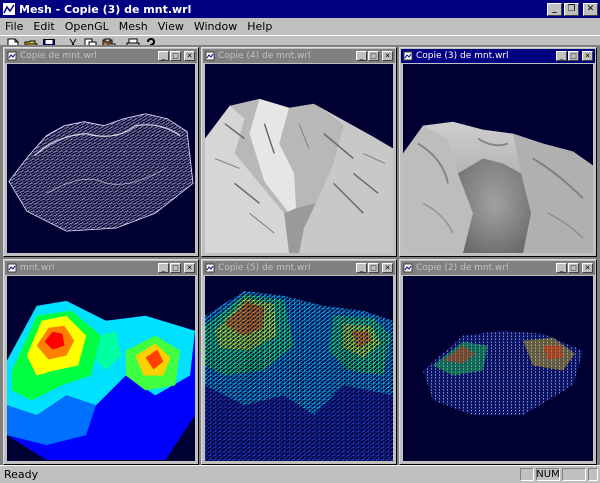 The height and width of the screenshot is (483, 600). I want to click on window-title: Copie (4) de mnt.wrl, so click(264, 56).